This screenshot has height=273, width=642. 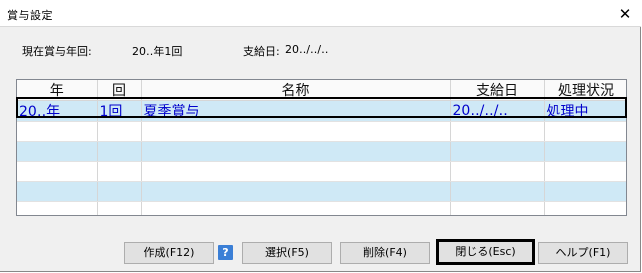 What do you see at coordinates (287, 253) in the screenshot?
I see `select-button: 選択(F5)` at bounding box center [287, 253].